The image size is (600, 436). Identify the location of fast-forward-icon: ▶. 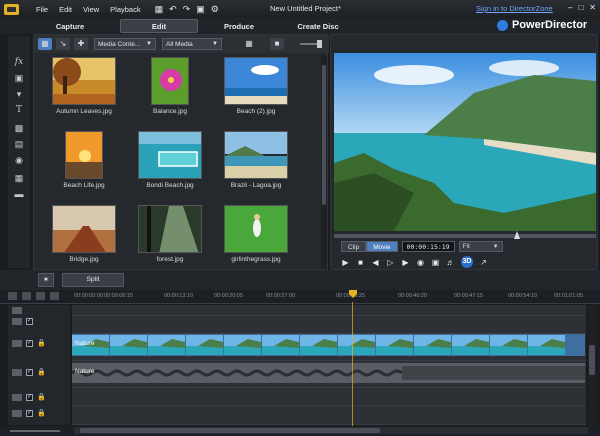
(405, 262).